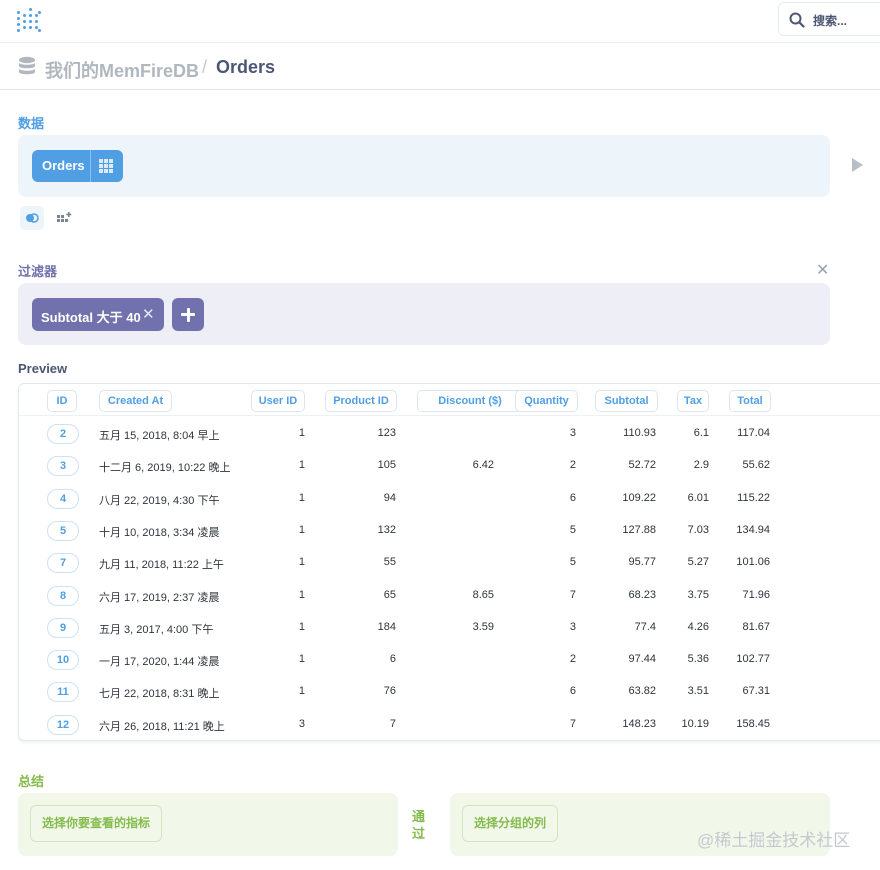 Image resolution: width=880 pixels, height=870 pixels. What do you see at coordinates (774, 840) in the screenshot?
I see `watermark: @稀土掘金技术社区` at bounding box center [774, 840].